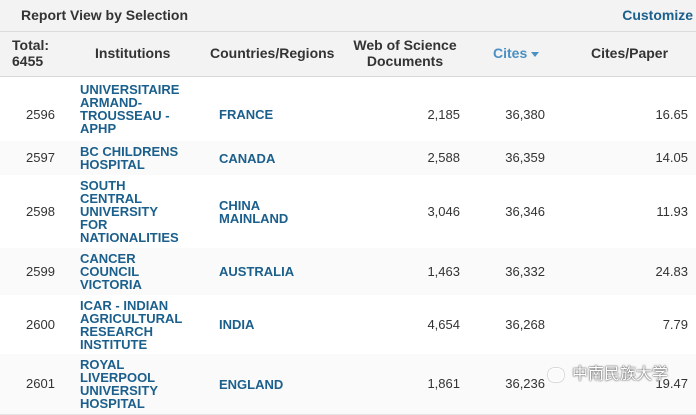  Describe the element at coordinates (254, 218) in the screenshot. I see `country-line: MAINLAND` at that location.